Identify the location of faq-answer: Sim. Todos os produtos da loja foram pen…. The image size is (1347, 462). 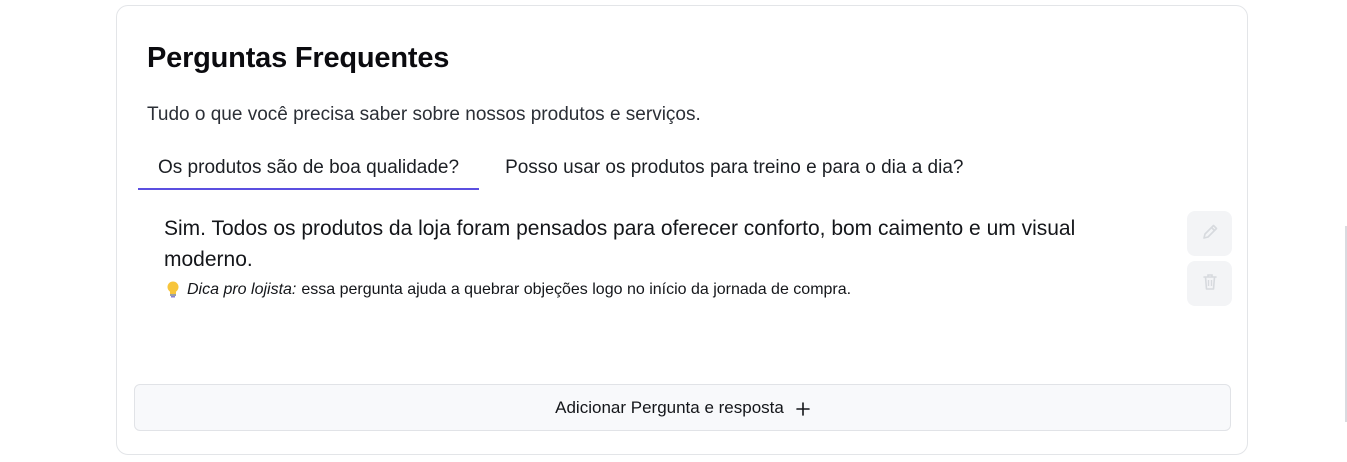
(620, 244).